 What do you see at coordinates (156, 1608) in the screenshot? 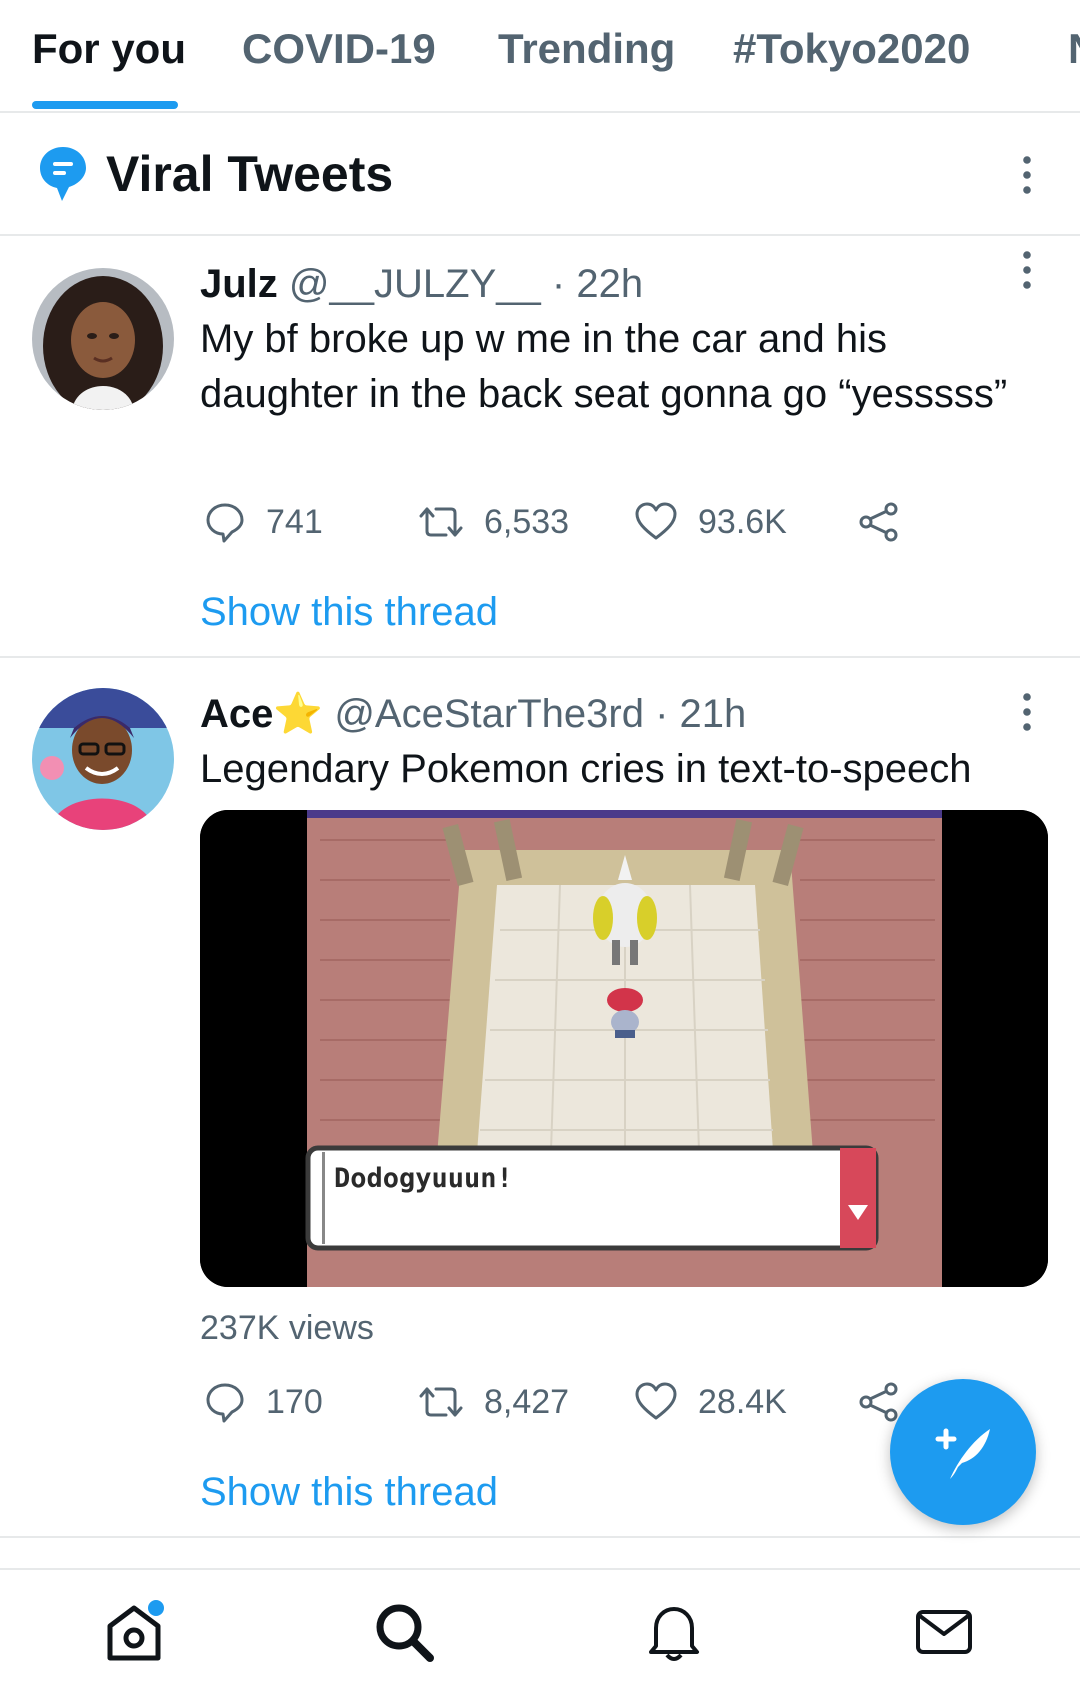
I see `notification-dot` at bounding box center [156, 1608].